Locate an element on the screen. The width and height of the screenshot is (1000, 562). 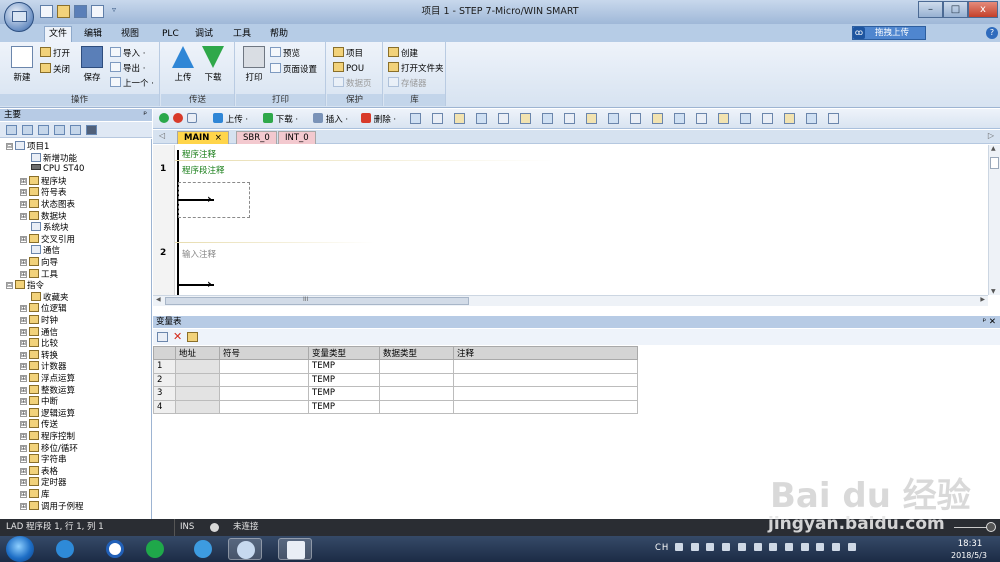
bluetooth-icon is located at coordinates (710, 547).